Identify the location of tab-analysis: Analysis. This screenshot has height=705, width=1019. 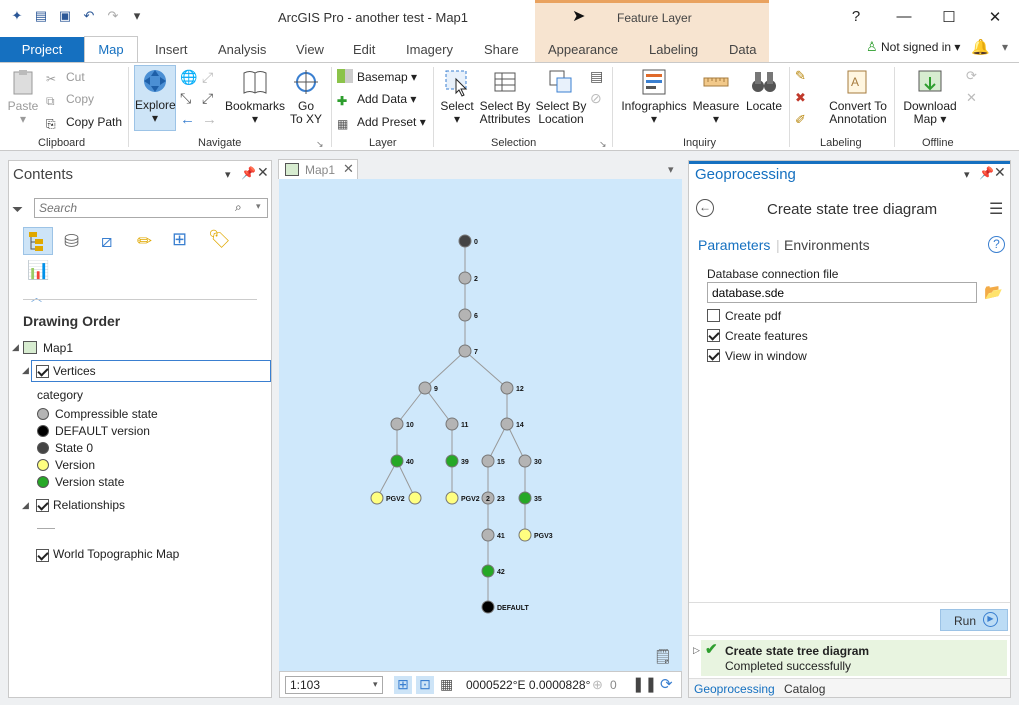
(242, 49).